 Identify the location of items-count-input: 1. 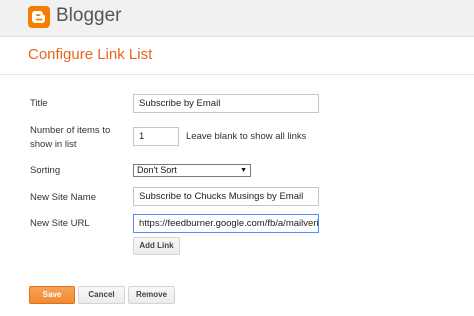
(156, 136).